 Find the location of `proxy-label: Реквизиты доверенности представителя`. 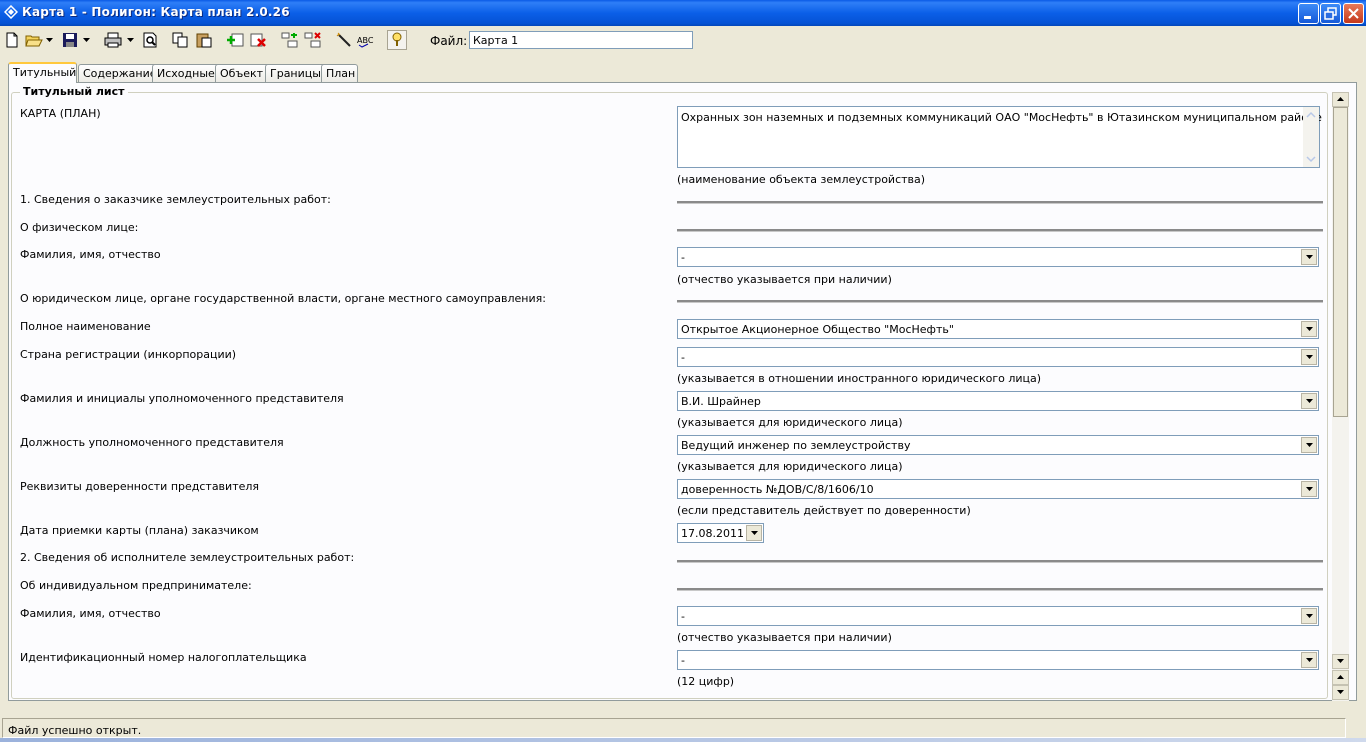

proxy-label: Реквизиты доверенности представителя is located at coordinates (140, 486).